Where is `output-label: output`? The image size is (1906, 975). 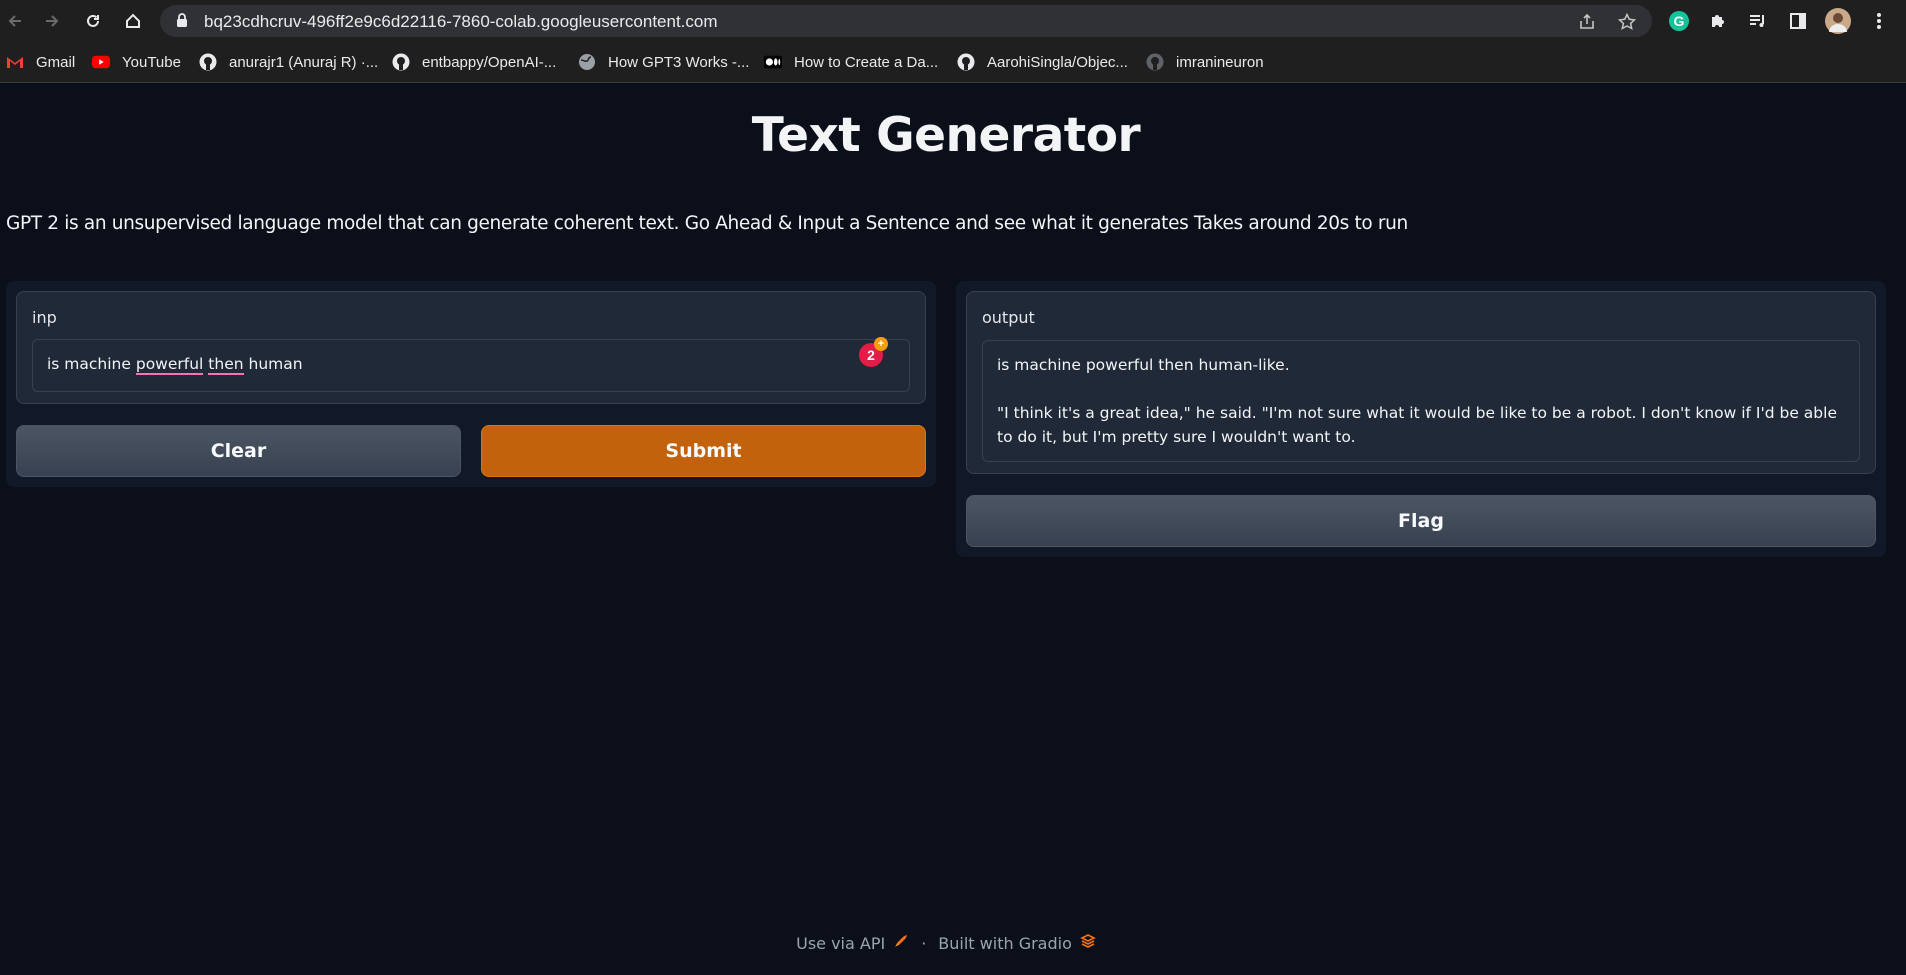
output-label: output is located at coordinates (1008, 317).